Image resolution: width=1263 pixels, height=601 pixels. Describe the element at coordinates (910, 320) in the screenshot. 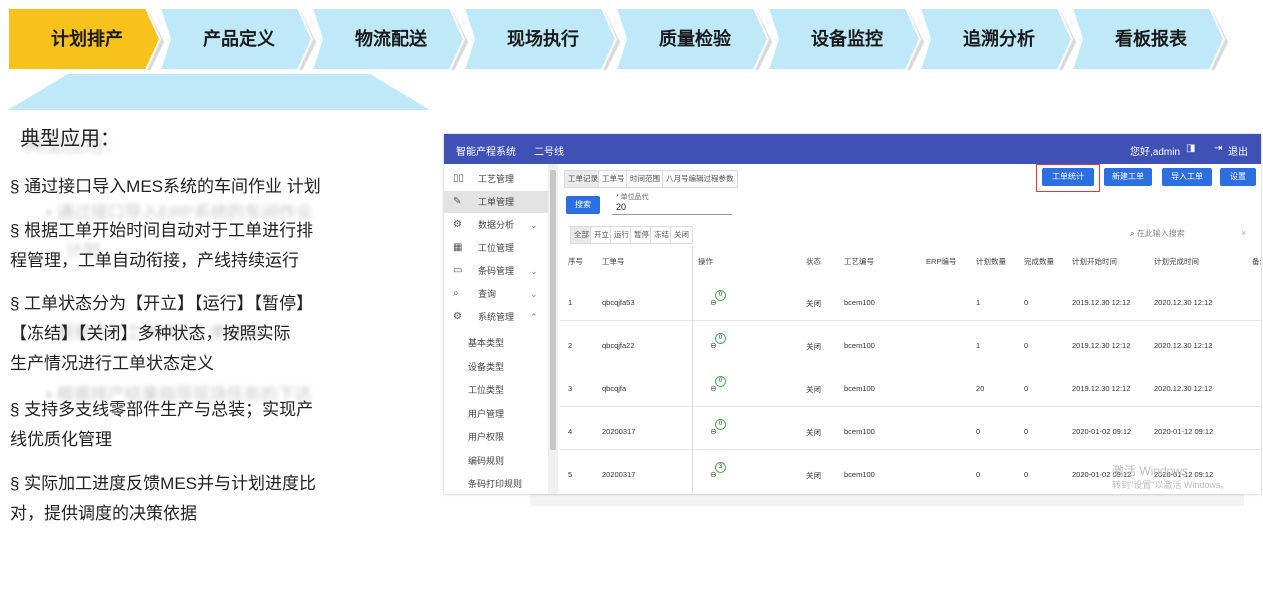

I see `row-divider` at that location.